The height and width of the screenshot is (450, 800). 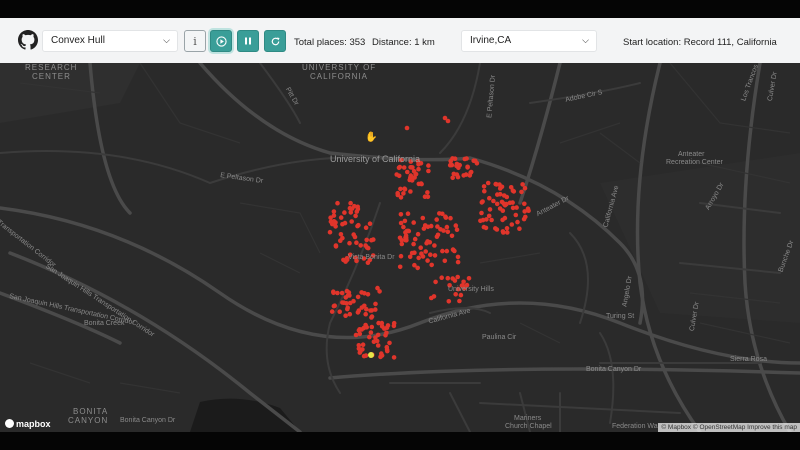 I want to click on play-button, so click(x=221, y=41).